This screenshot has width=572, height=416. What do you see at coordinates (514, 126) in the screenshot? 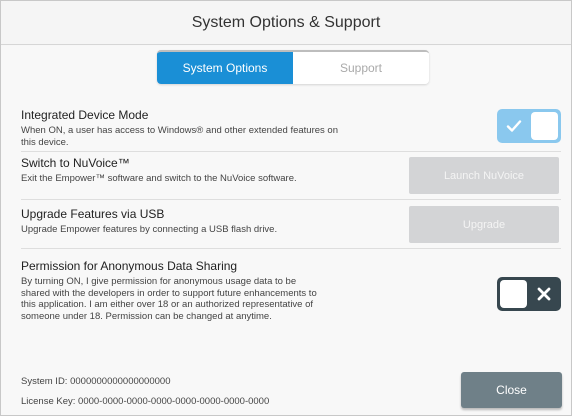
I see `check-icon` at bounding box center [514, 126].